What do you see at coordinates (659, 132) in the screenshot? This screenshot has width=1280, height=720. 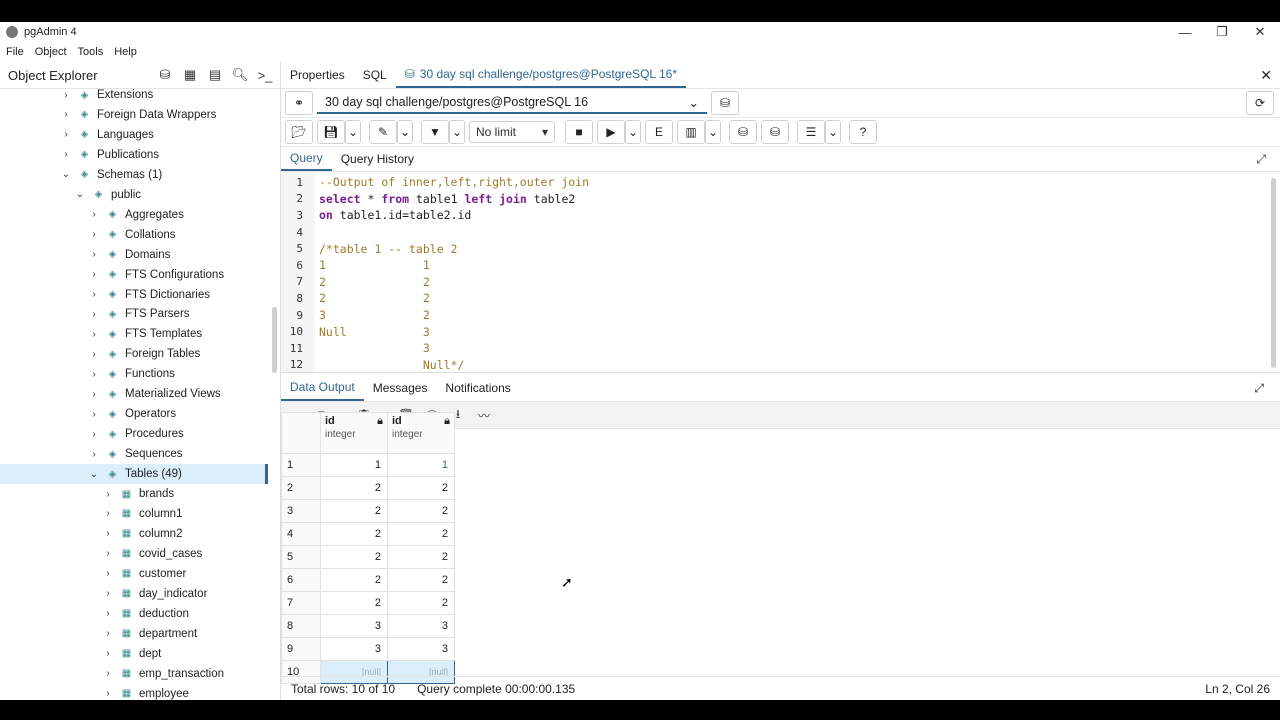 I see `explain-icon: E` at bounding box center [659, 132].